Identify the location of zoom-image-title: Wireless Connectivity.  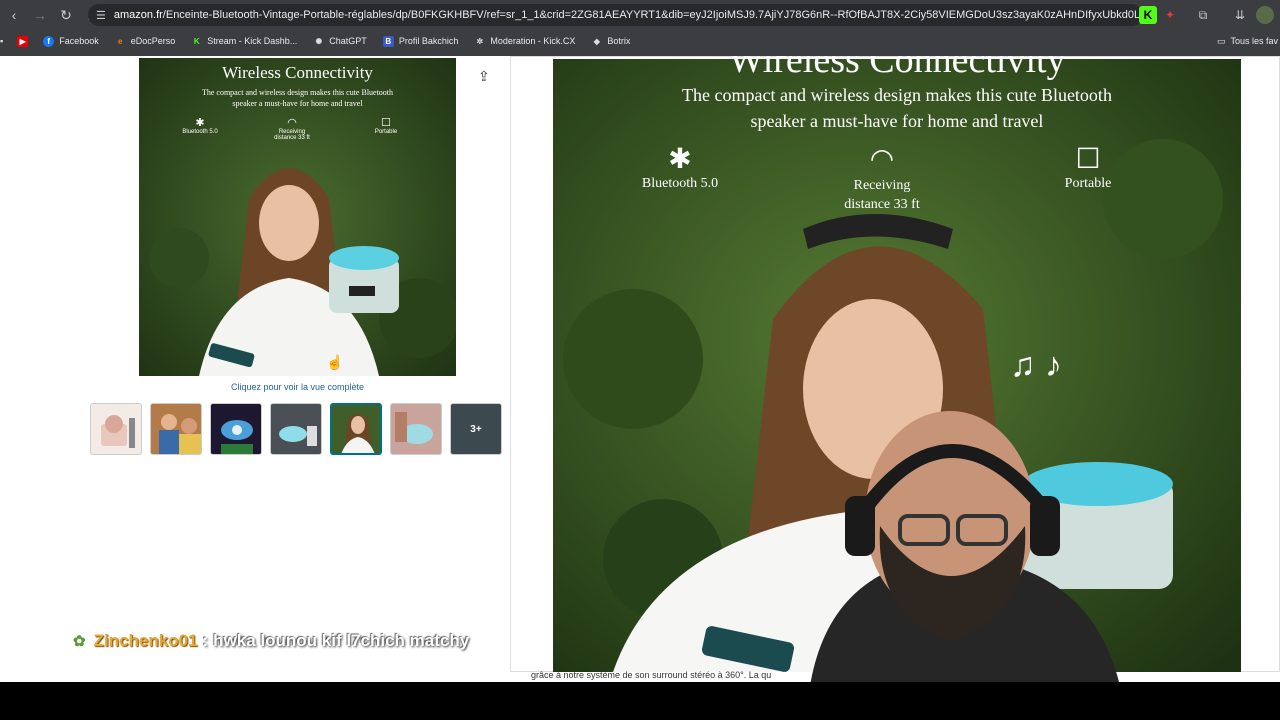
(897, 68).